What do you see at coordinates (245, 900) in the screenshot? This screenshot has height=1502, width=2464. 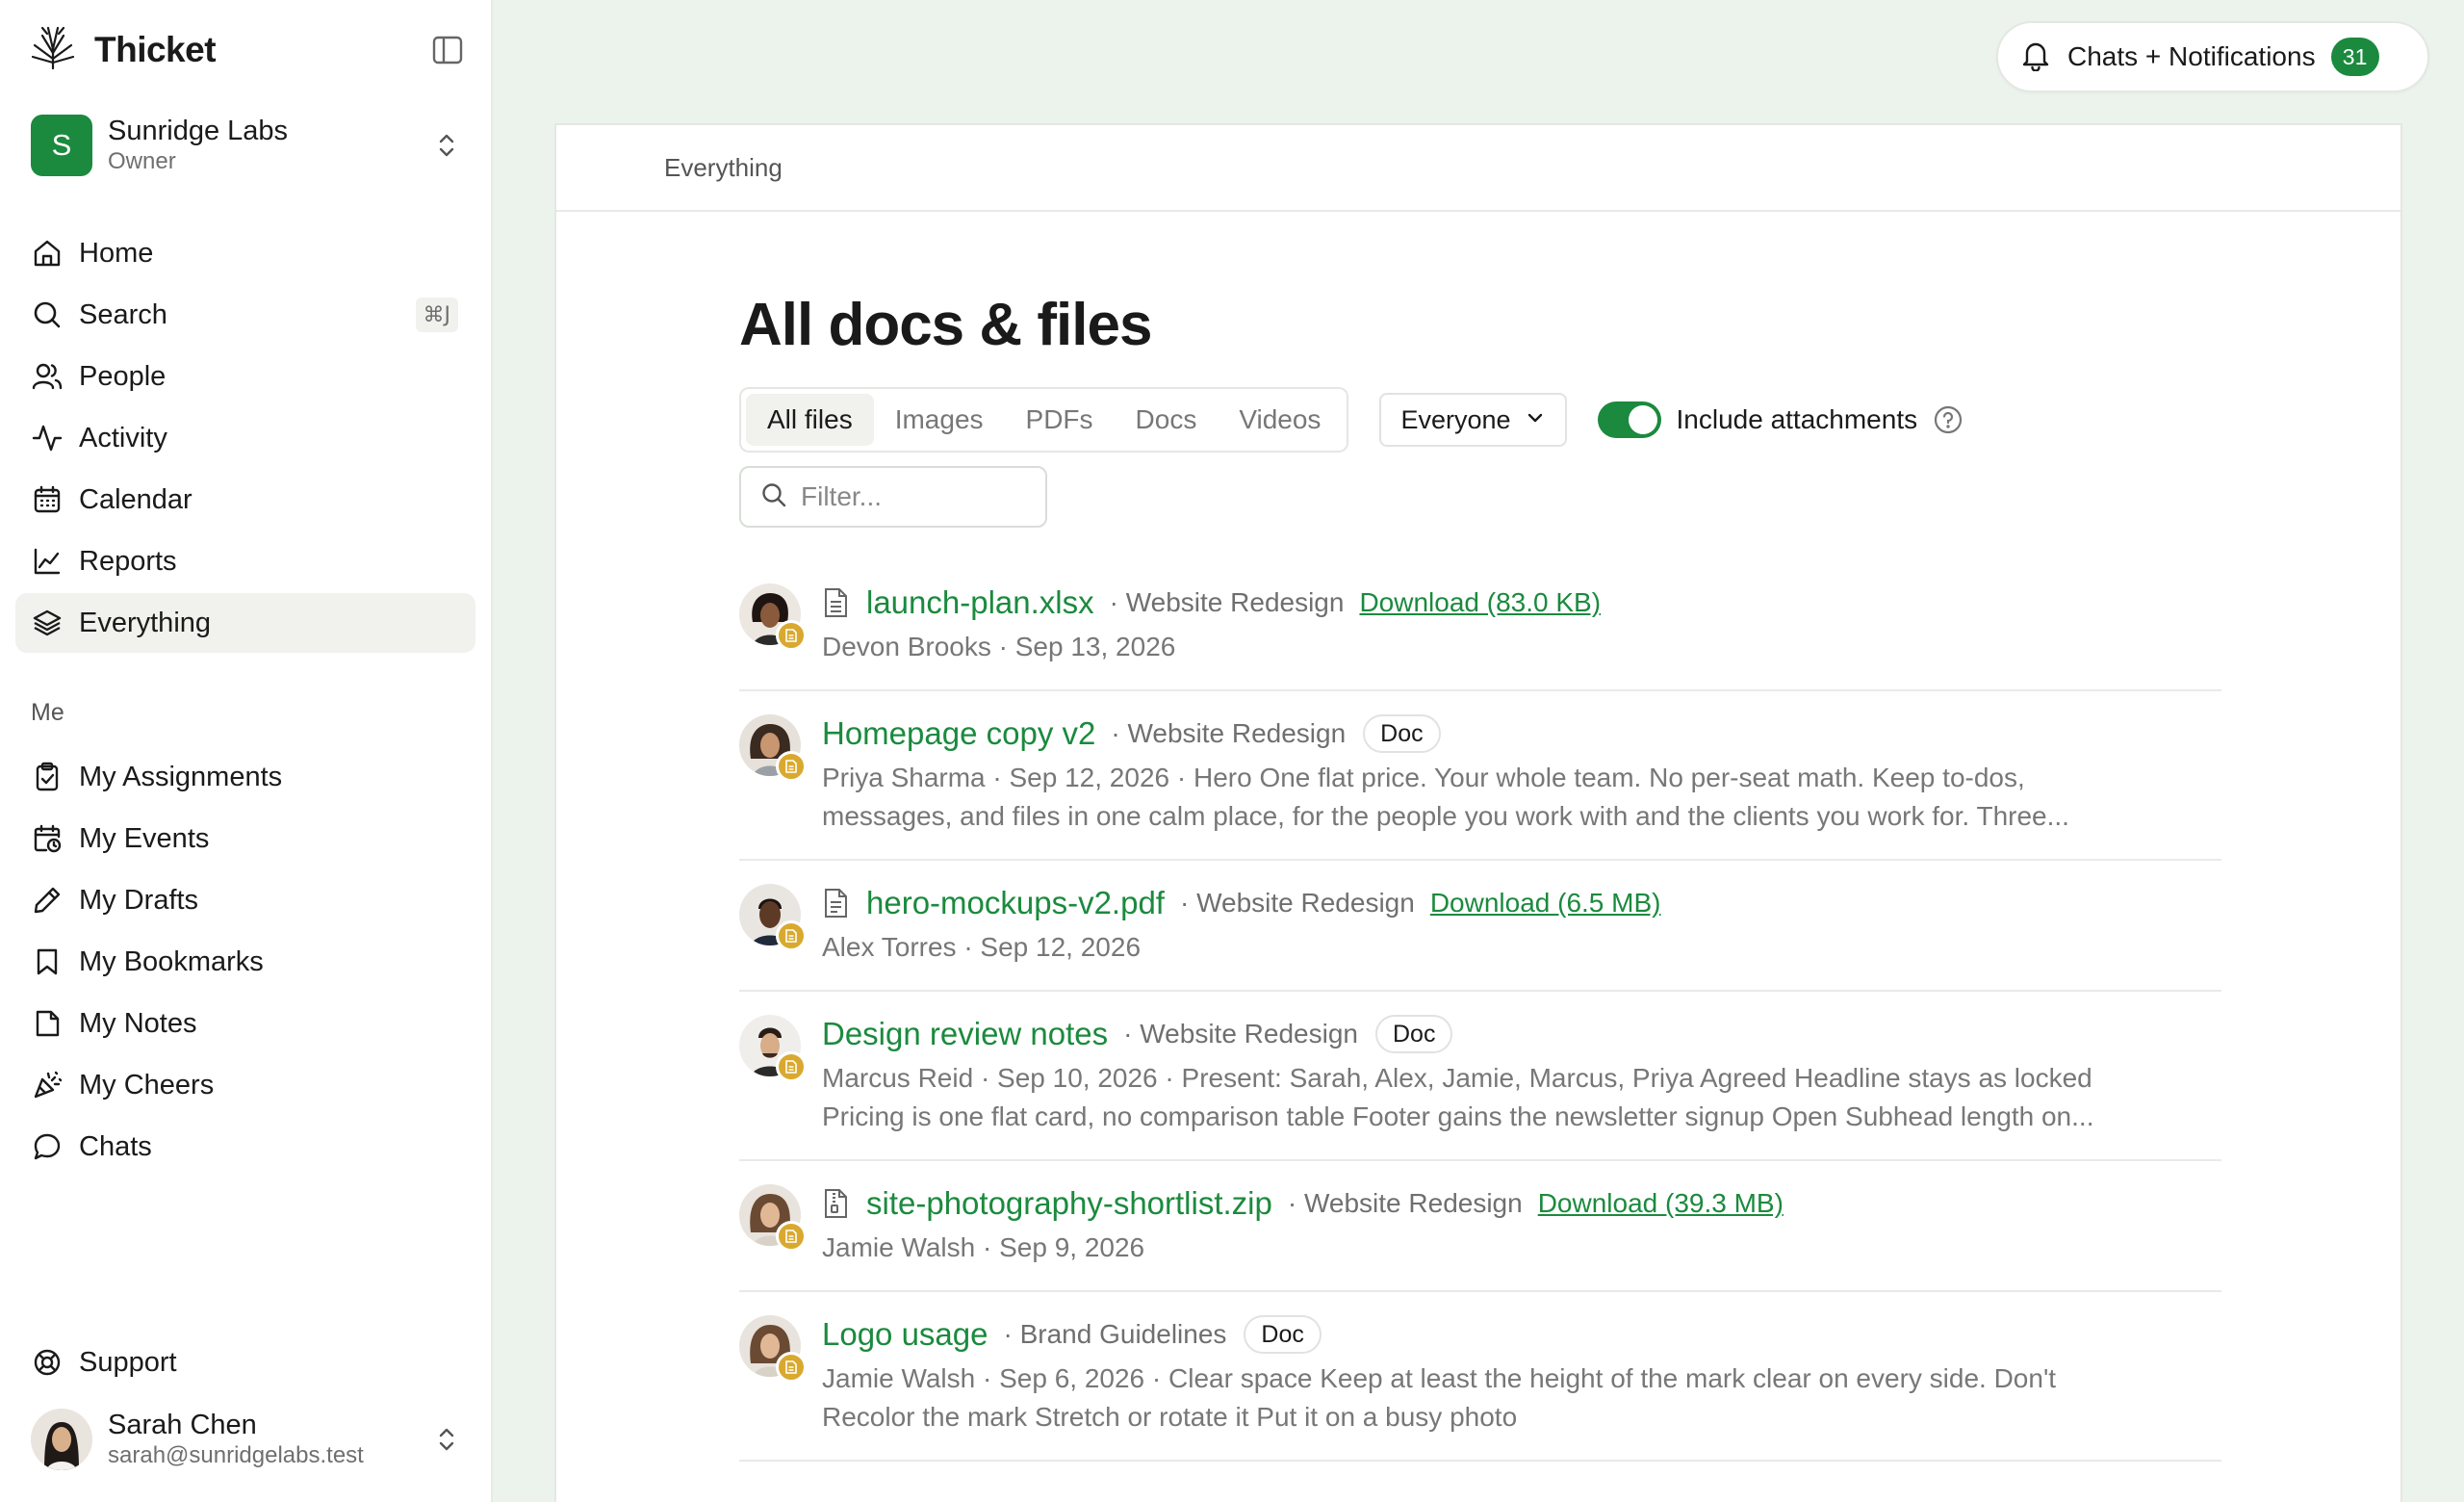 I see `nav-item-my-drafts: My Drafts` at bounding box center [245, 900].